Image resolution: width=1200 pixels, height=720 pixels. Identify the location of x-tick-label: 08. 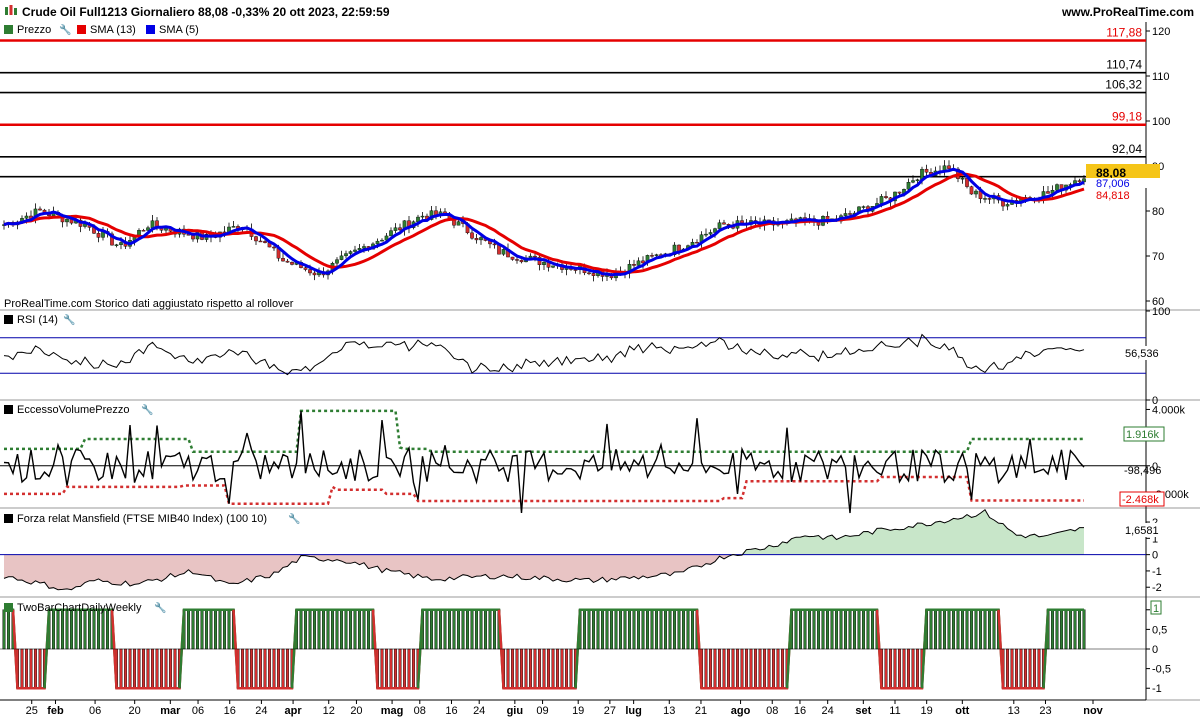
(420, 711).